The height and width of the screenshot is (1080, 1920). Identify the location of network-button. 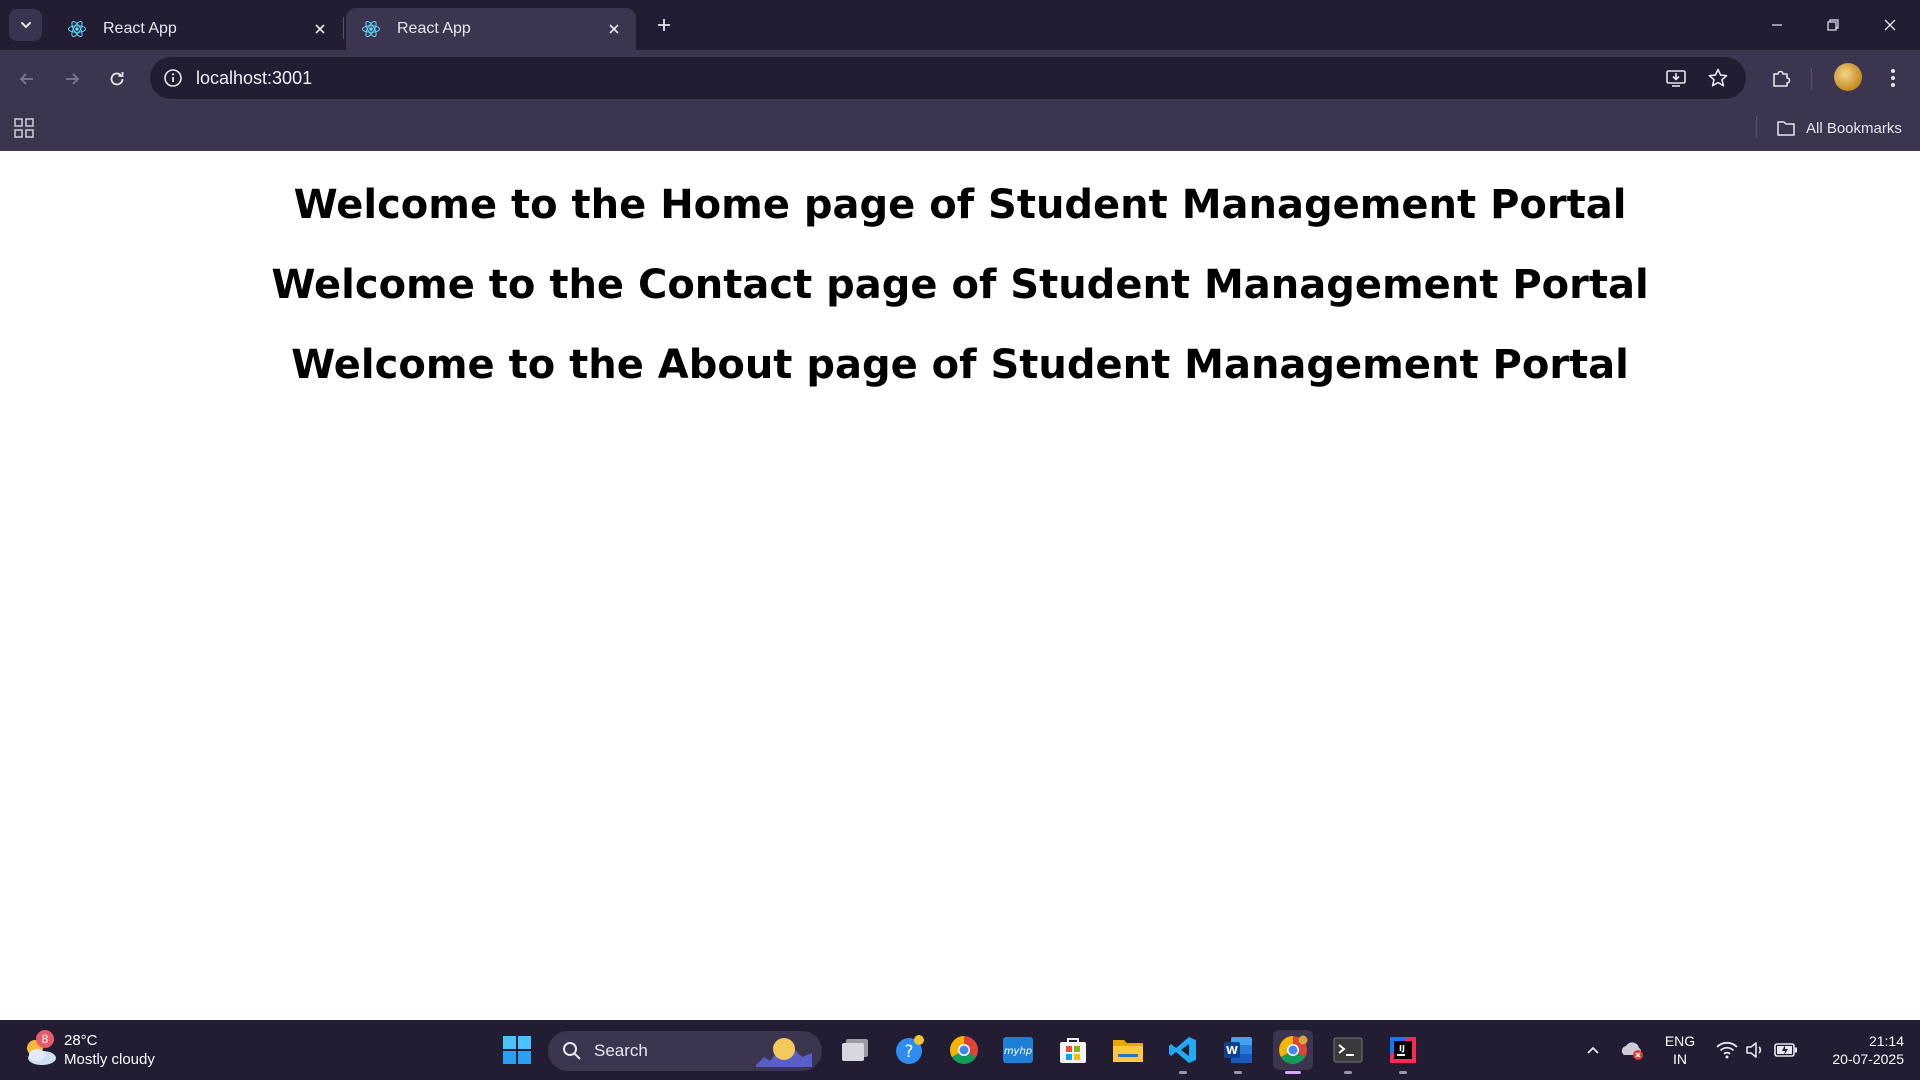
(1727, 1050).